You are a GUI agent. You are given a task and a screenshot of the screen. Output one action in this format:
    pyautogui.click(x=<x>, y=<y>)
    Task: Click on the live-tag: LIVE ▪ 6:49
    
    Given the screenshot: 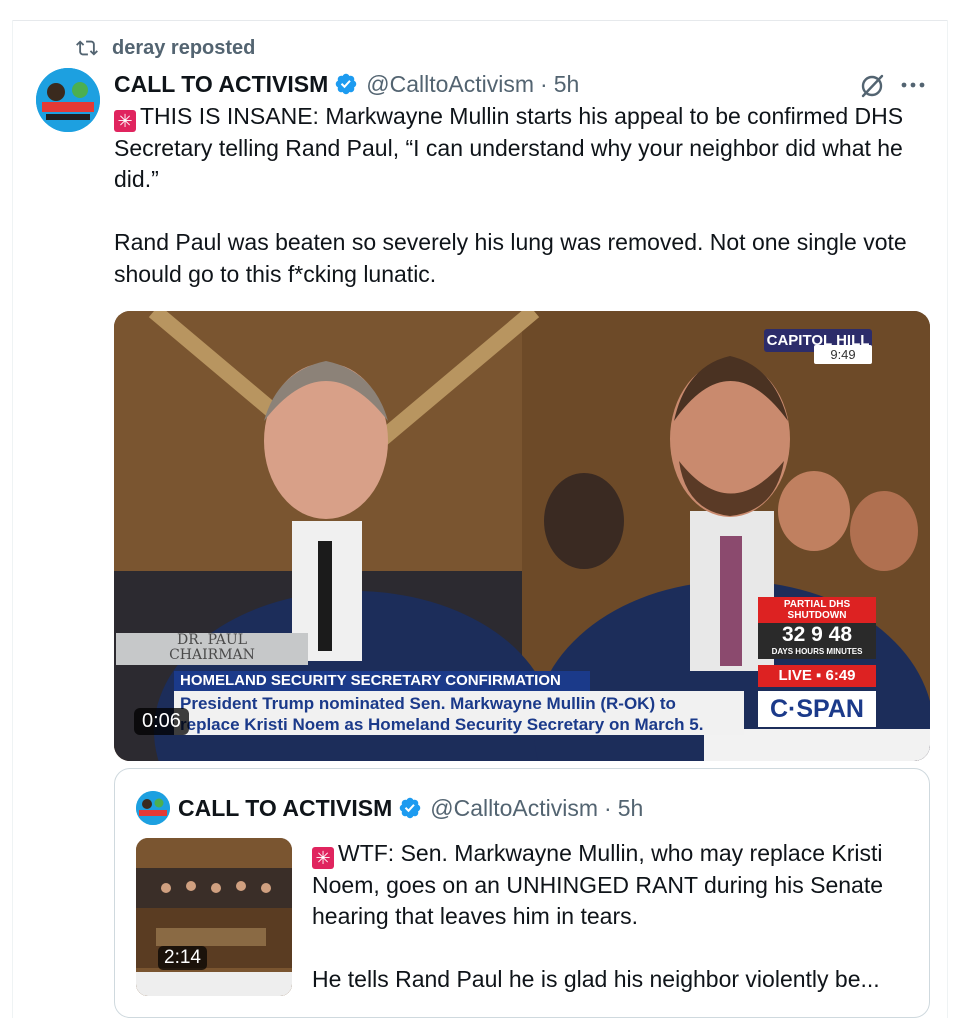 What is the action you would take?
    pyautogui.click(x=817, y=676)
    